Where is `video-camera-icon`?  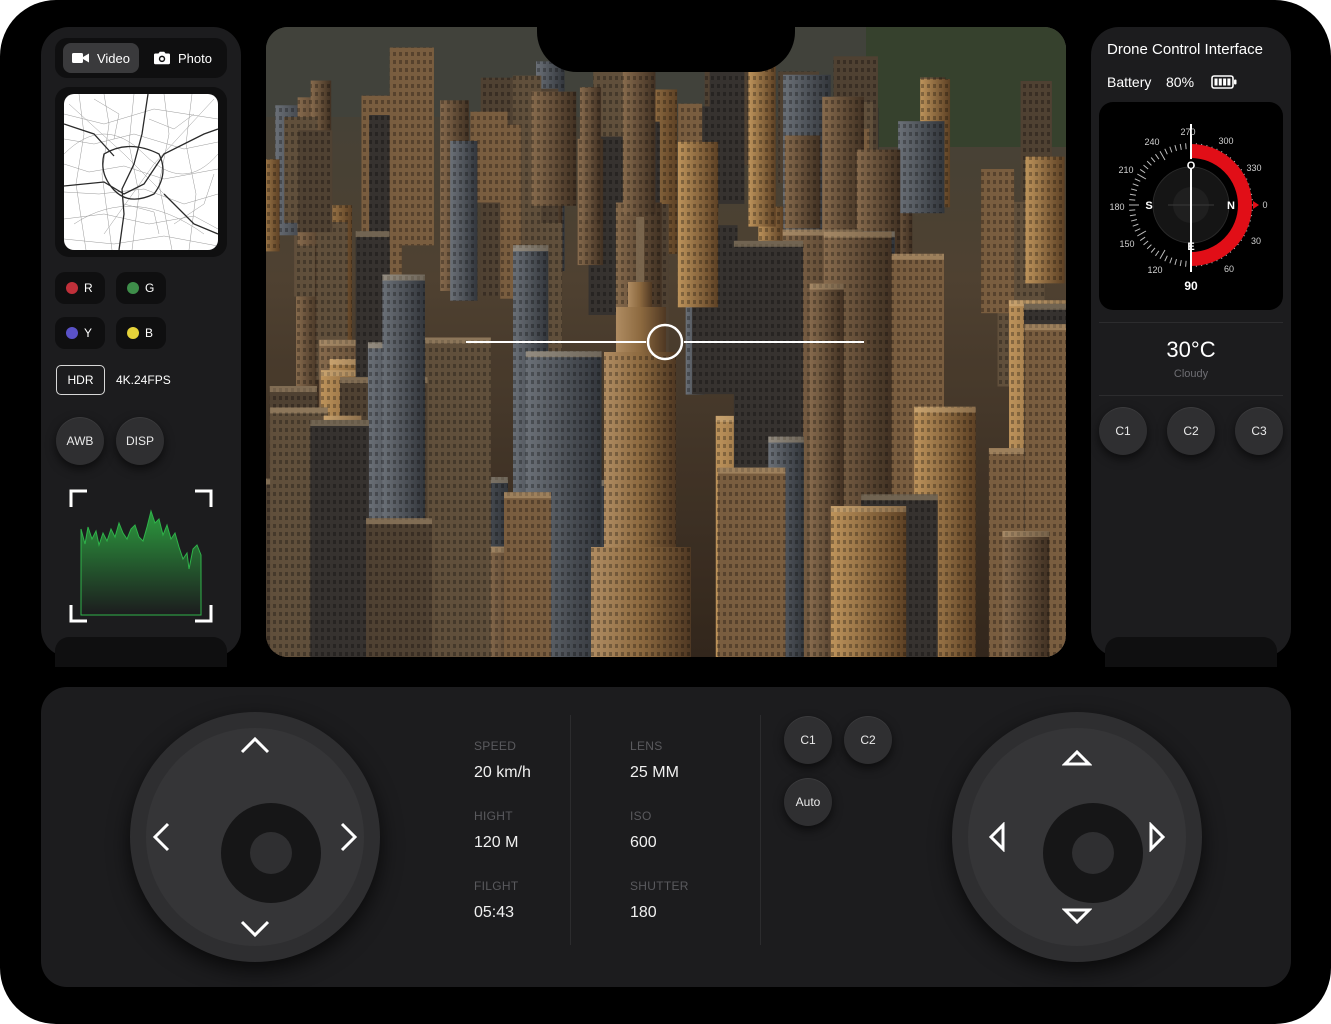
video-camera-icon is located at coordinates (80, 58).